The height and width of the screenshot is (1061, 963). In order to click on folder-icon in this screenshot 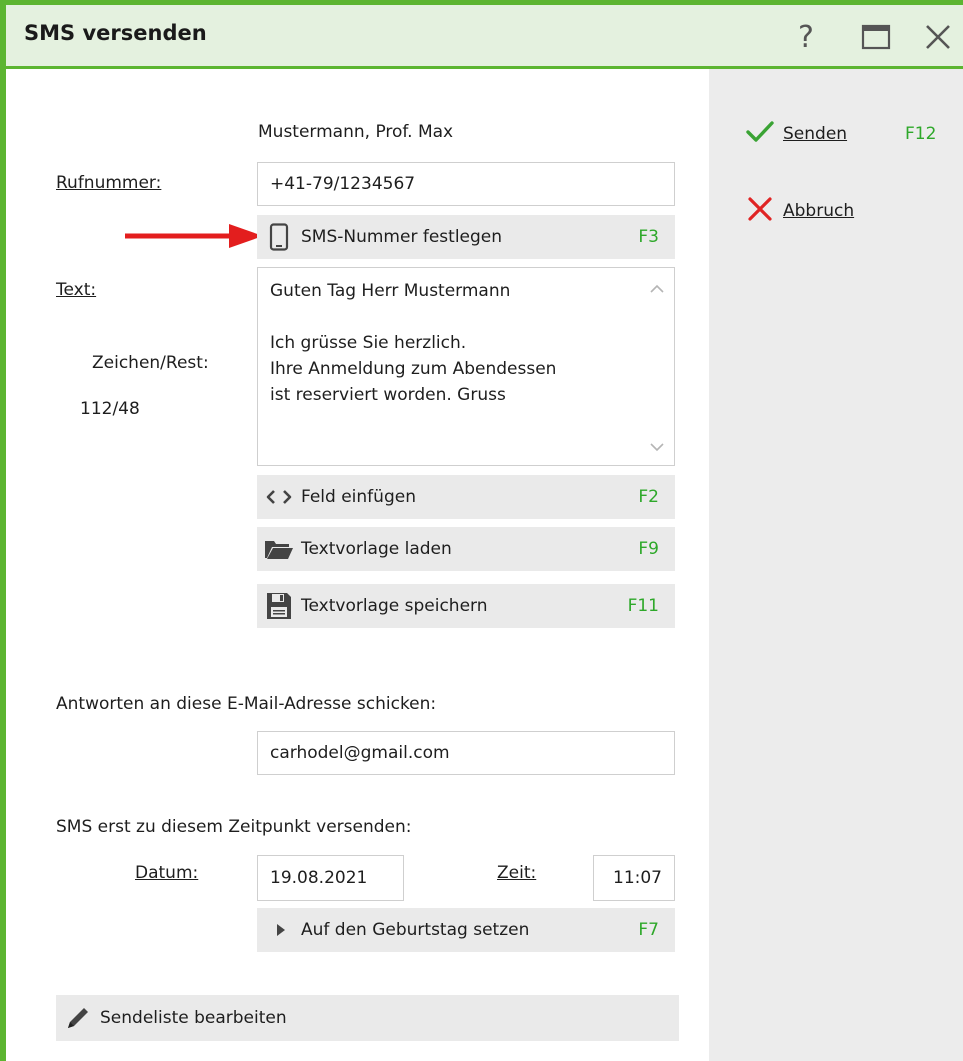, I will do `click(279, 549)`.